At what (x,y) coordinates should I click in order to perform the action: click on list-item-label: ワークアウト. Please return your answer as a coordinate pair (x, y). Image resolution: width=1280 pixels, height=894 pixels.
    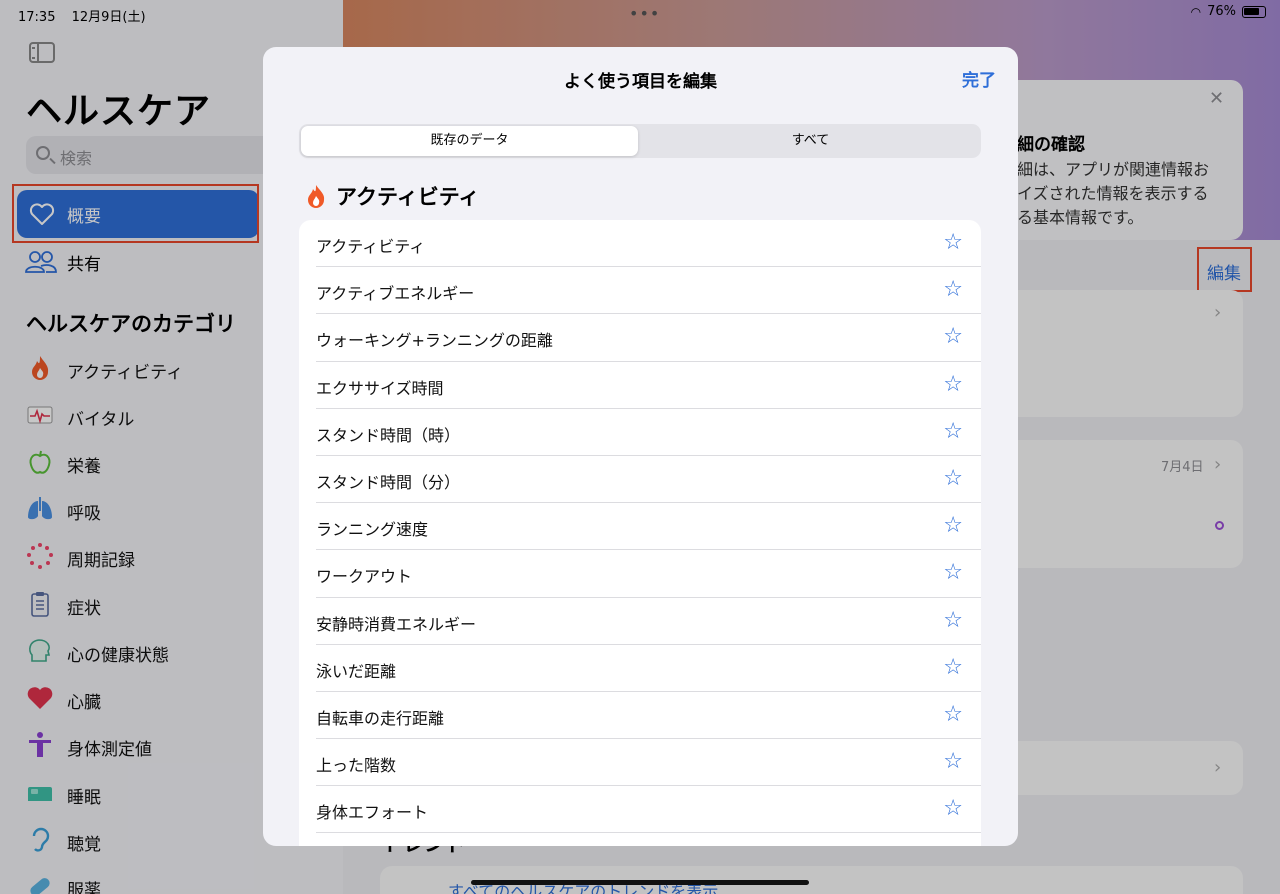
    Looking at the image, I should click on (364, 577).